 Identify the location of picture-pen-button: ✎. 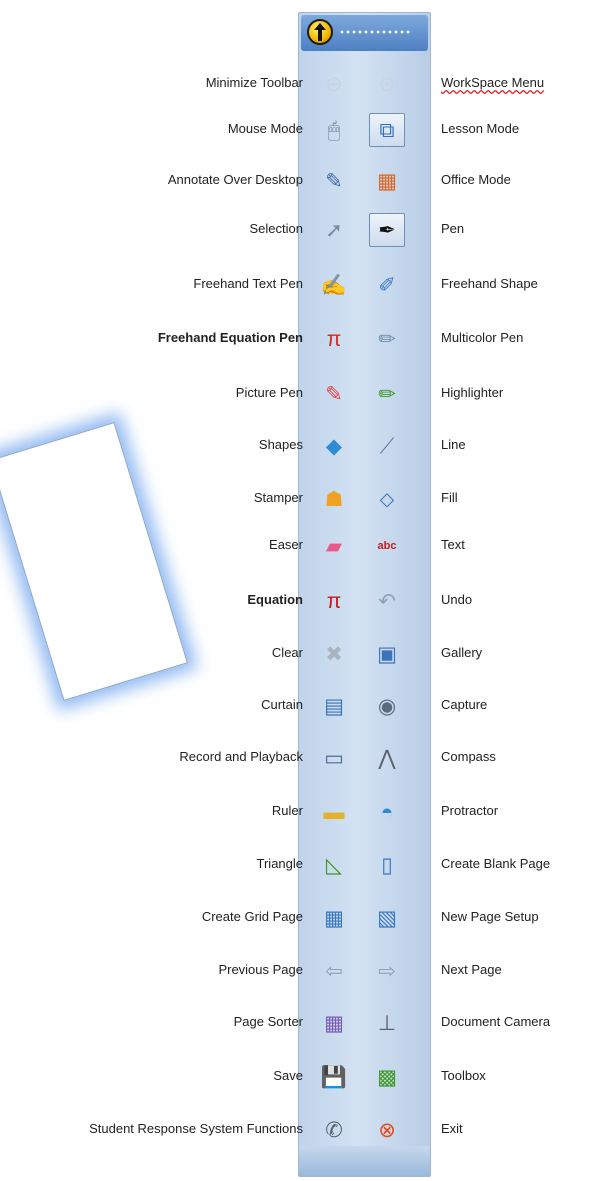
(334, 394).